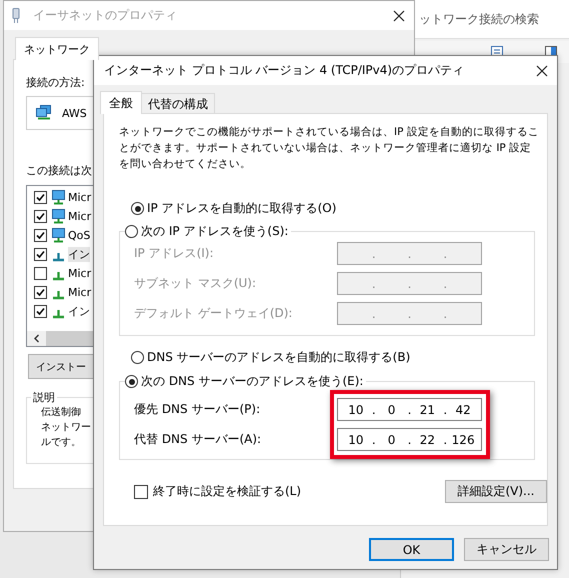 The width and height of the screenshot is (569, 578). Describe the element at coordinates (60, 254) in the screenshot. I see `list-row: イン` at that location.